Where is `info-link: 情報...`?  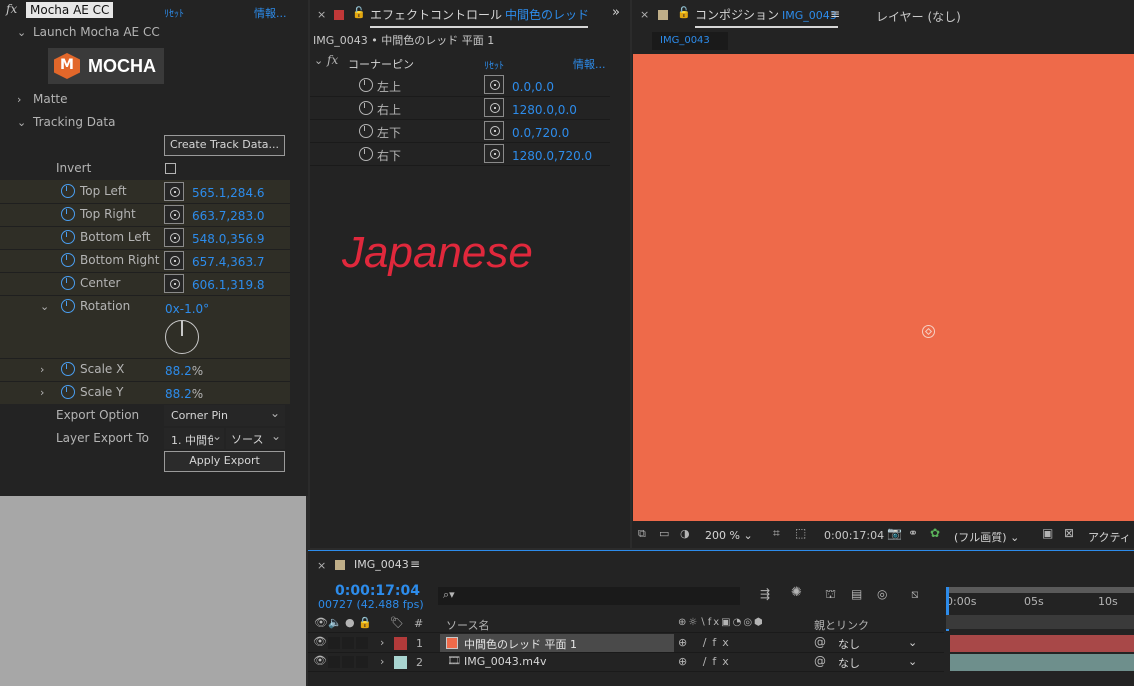
info-link: 情報... is located at coordinates (589, 64).